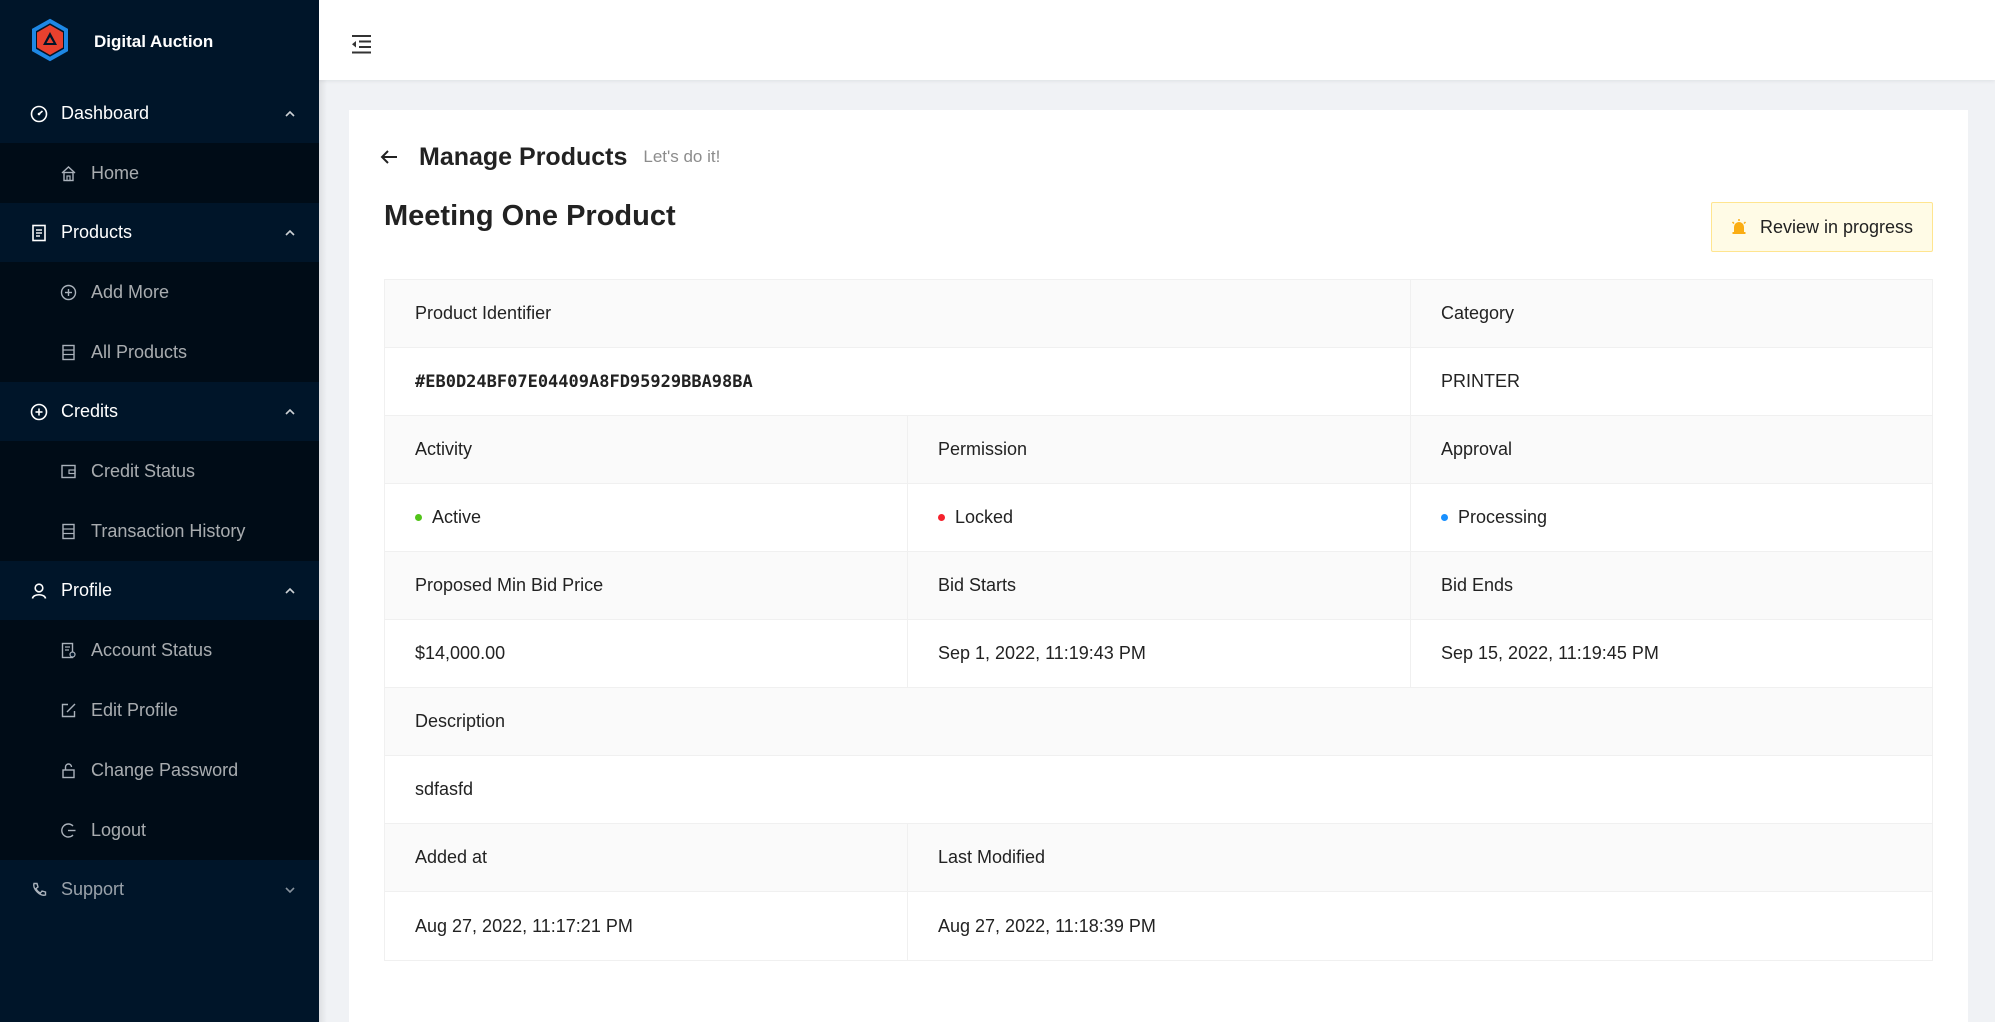 Image resolution: width=1995 pixels, height=1022 pixels. I want to click on chevron-down-icon, so click(290, 890).